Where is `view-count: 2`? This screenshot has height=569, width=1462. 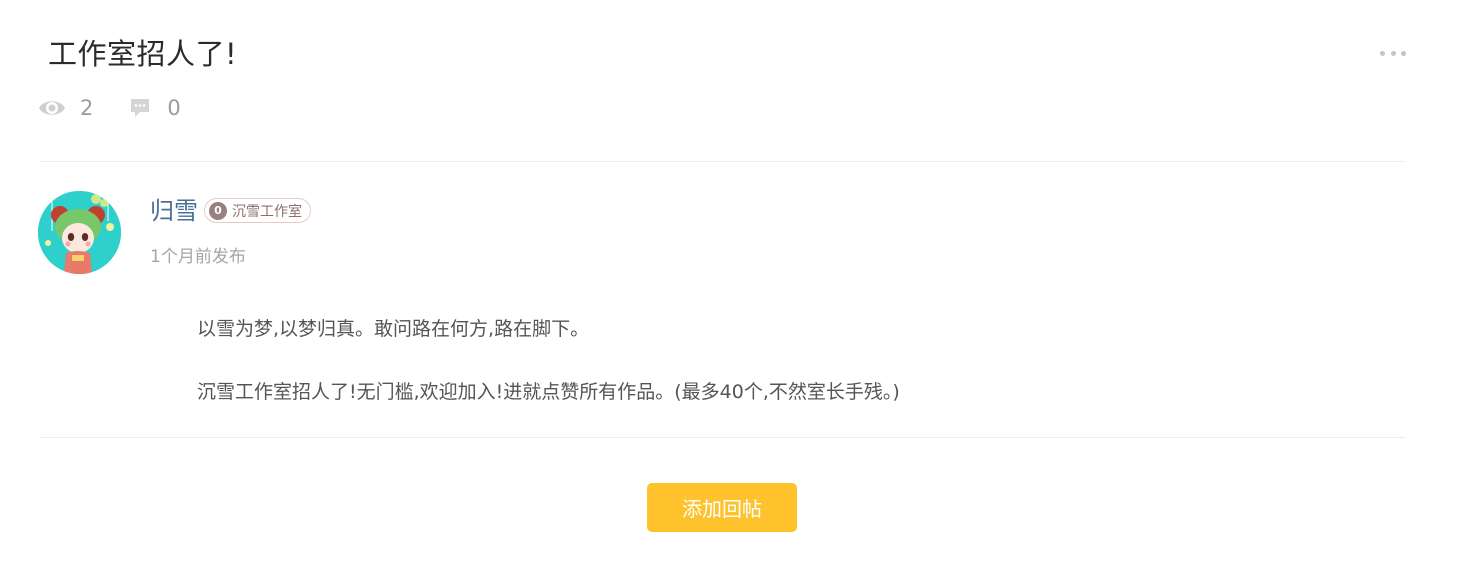 view-count: 2 is located at coordinates (65, 108).